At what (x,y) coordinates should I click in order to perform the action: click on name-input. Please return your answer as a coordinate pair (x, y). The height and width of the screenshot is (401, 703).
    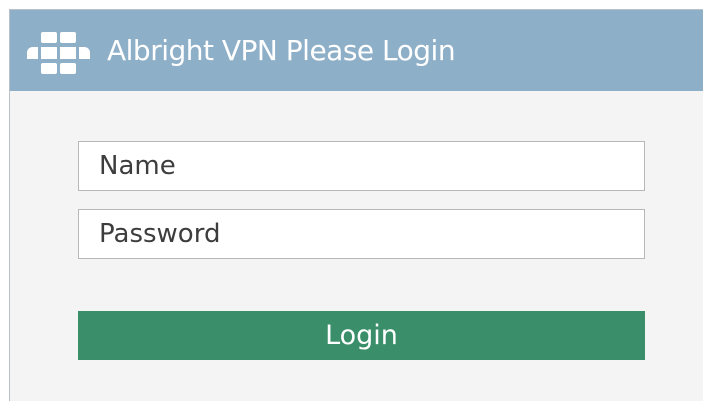
    Looking at the image, I should click on (361, 166).